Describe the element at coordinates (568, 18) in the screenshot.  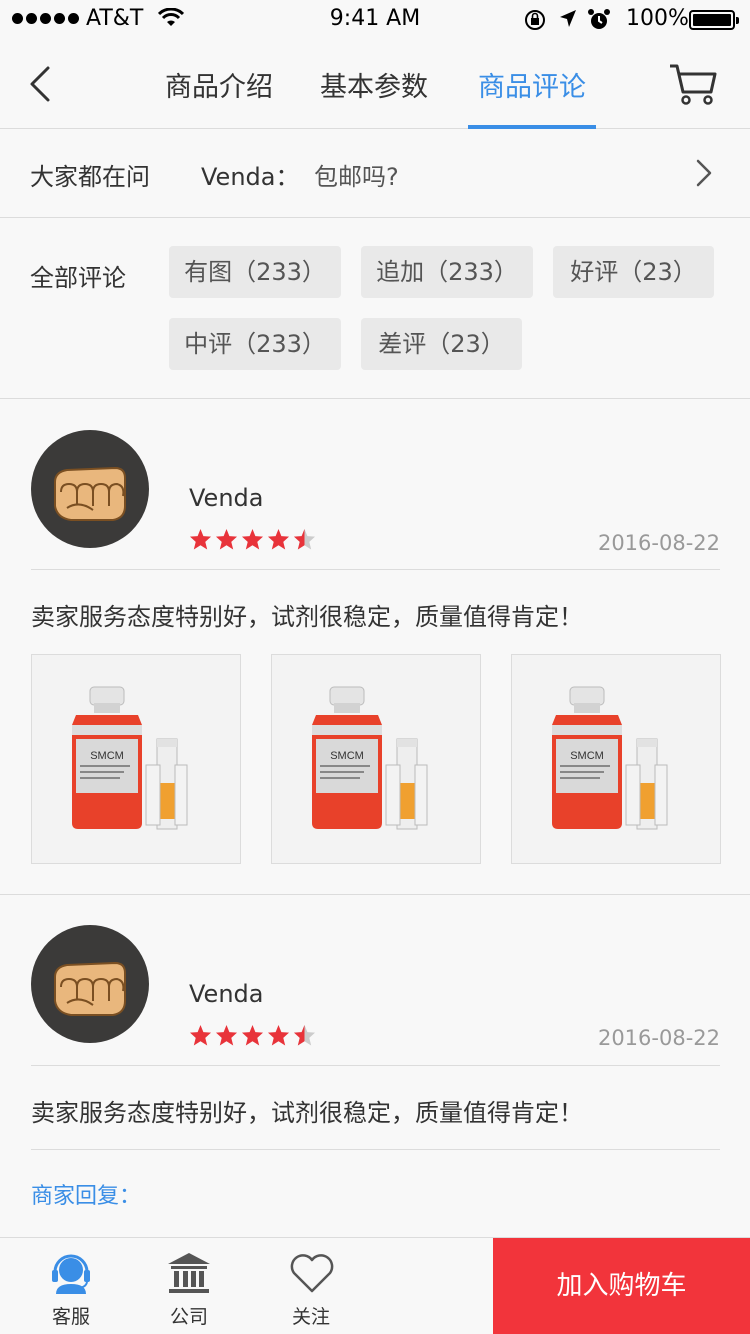
I see `location-icon` at that location.